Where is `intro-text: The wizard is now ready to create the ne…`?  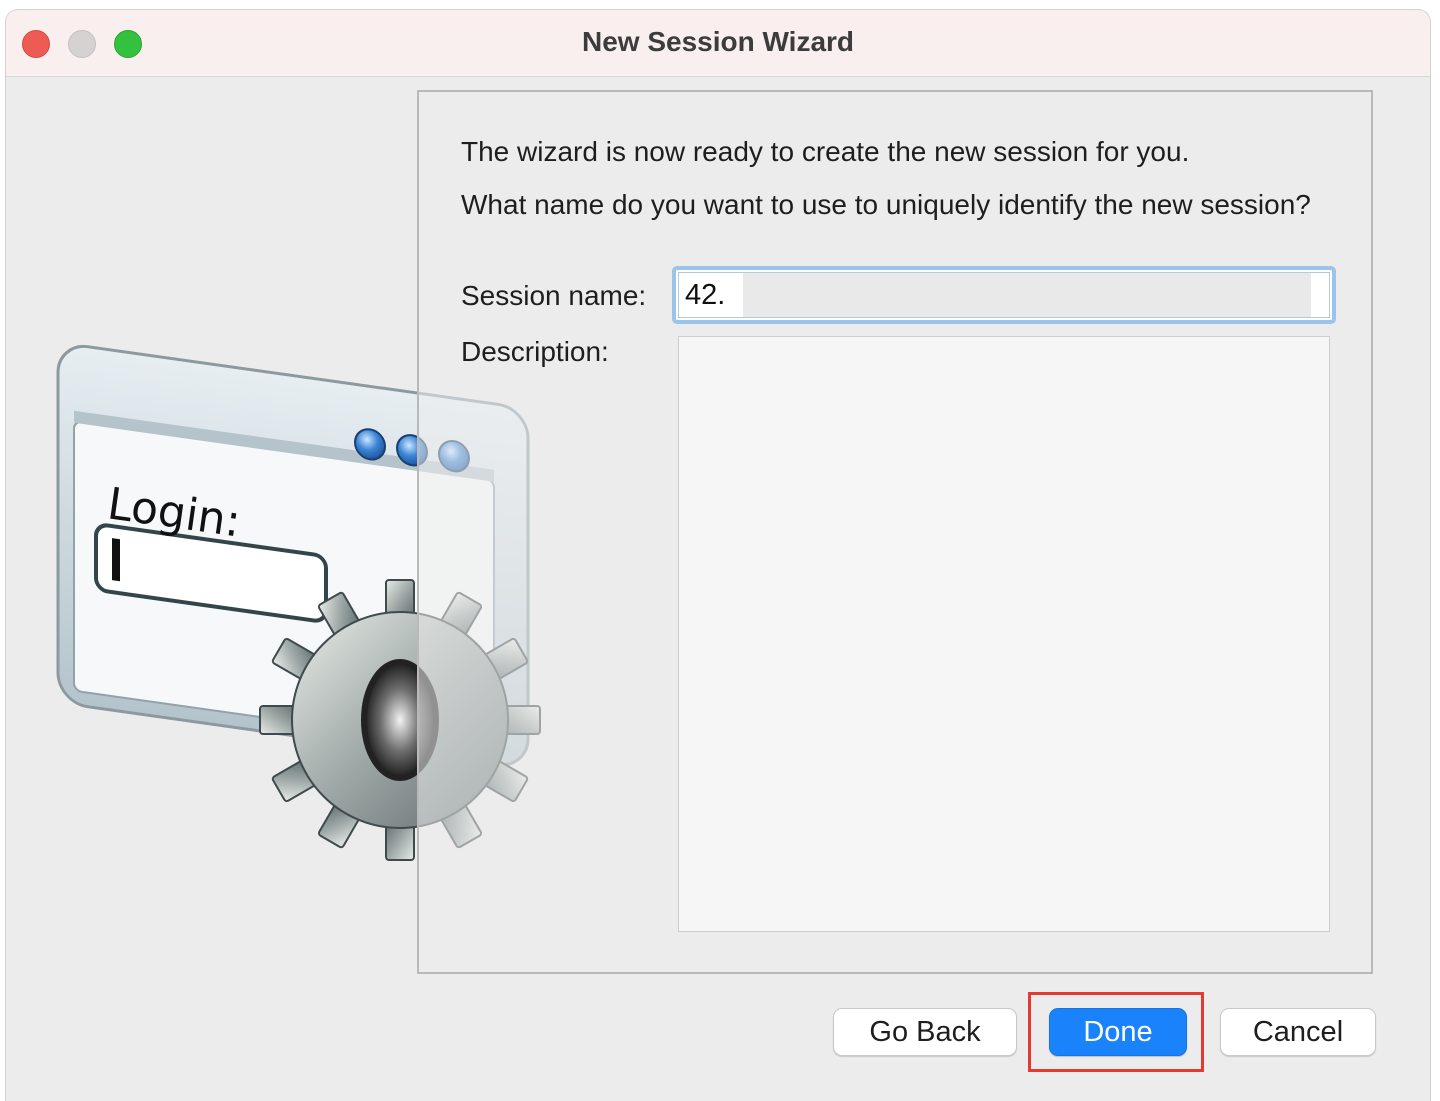
intro-text: The wizard is now ready to create the ne… is located at coordinates (825, 151).